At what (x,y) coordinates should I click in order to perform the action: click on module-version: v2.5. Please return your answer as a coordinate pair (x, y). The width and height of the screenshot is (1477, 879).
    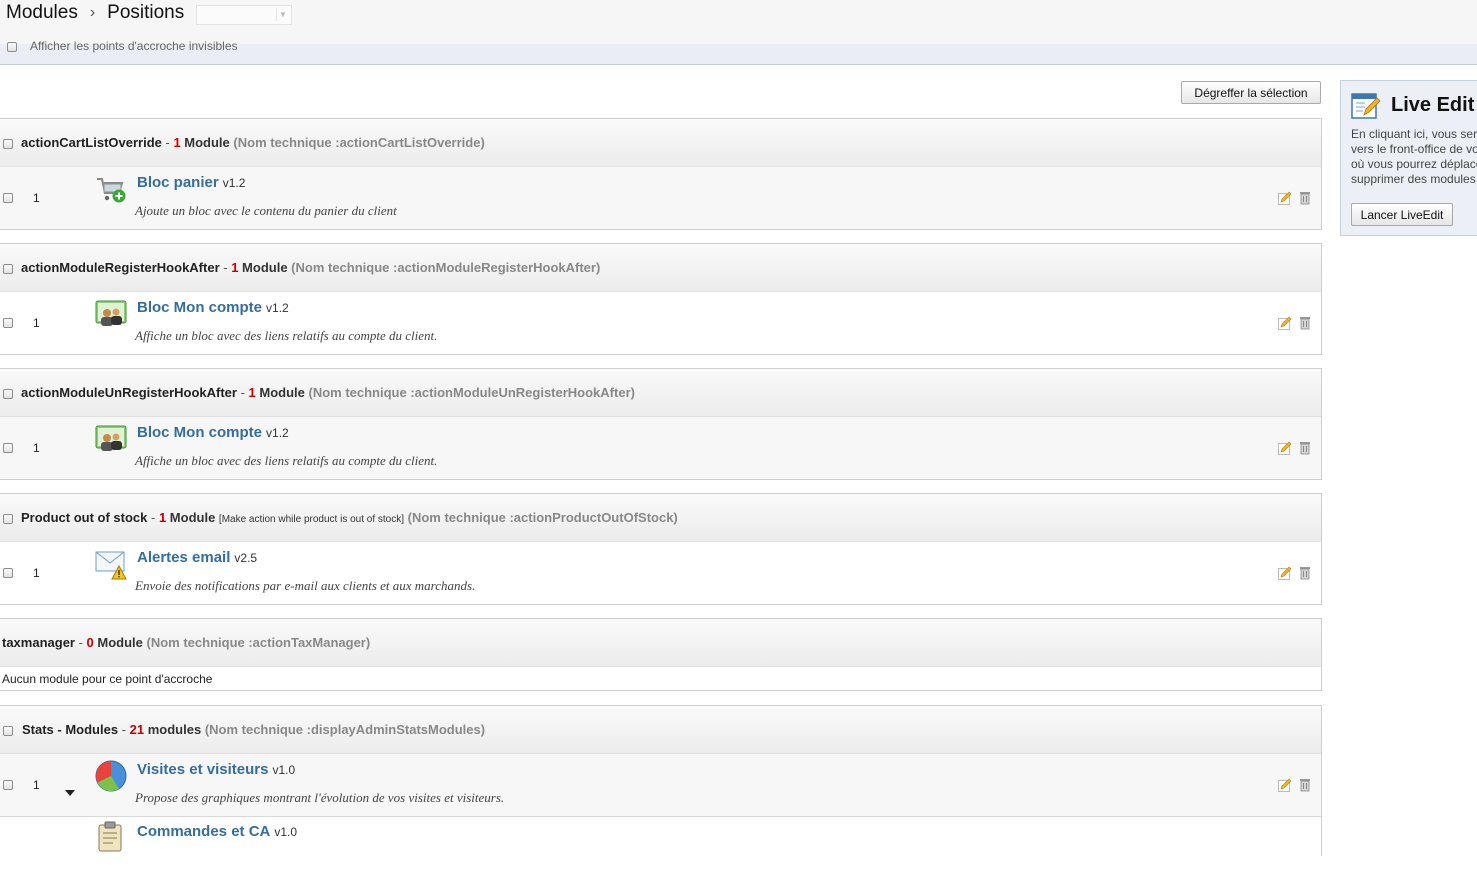
    Looking at the image, I should click on (246, 558).